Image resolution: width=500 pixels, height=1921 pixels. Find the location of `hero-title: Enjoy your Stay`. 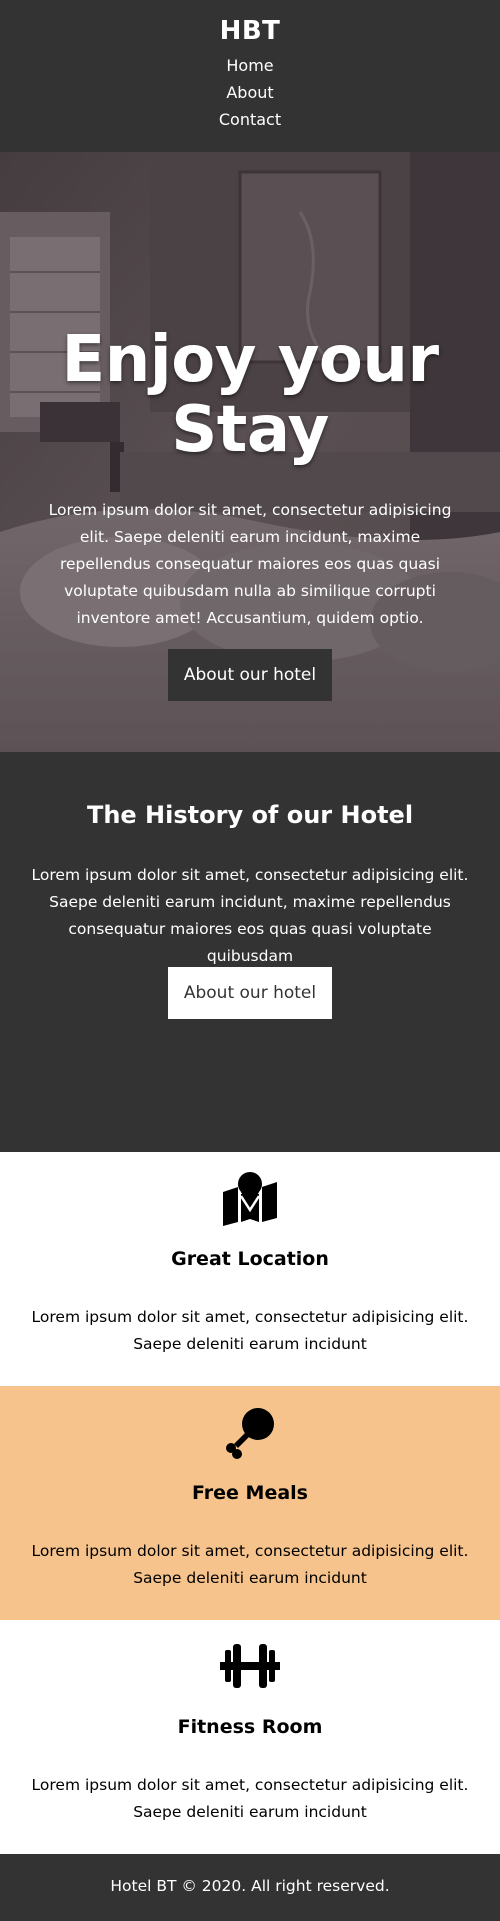

hero-title: Enjoy your Stay is located at coordinates (250, 395).